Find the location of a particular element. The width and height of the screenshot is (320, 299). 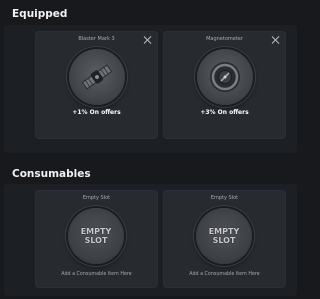

equipped-slot-1: Blaster Mark 3 +1% On offers is located at coordinates (96, 85).